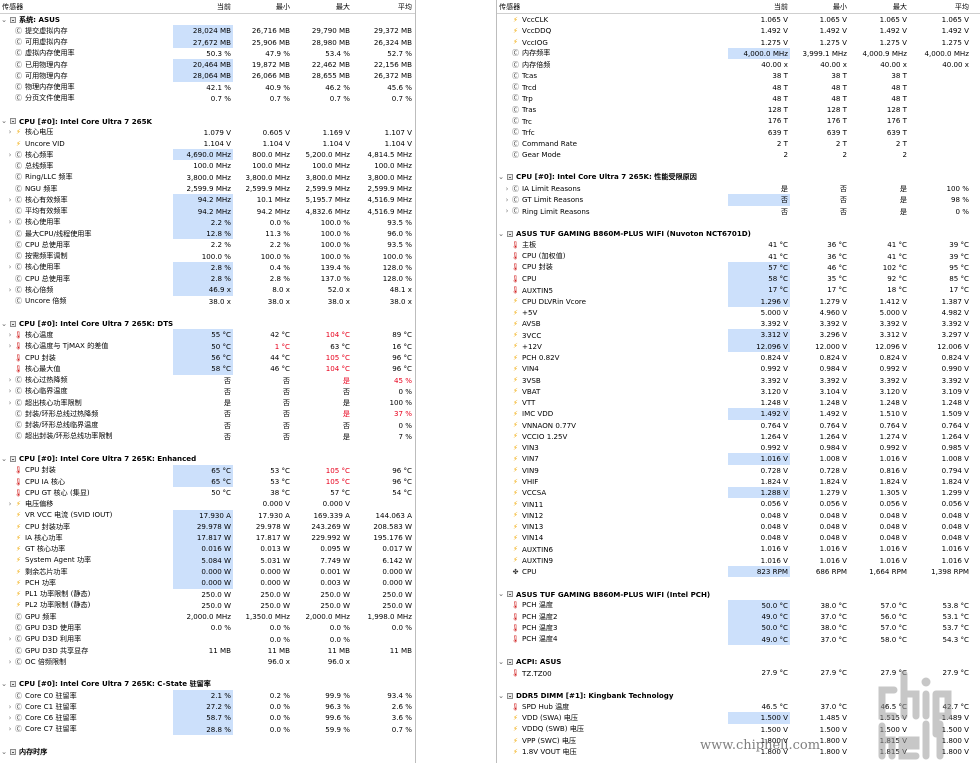 The width and height of the screenshot is (980, 763). Describe the element at coordinates (738, 515) in the screenshot. I see `sensor-row: ⚡ VIN12 0.048 V 0.048 V 0.048 V 0.048 V` at that location.